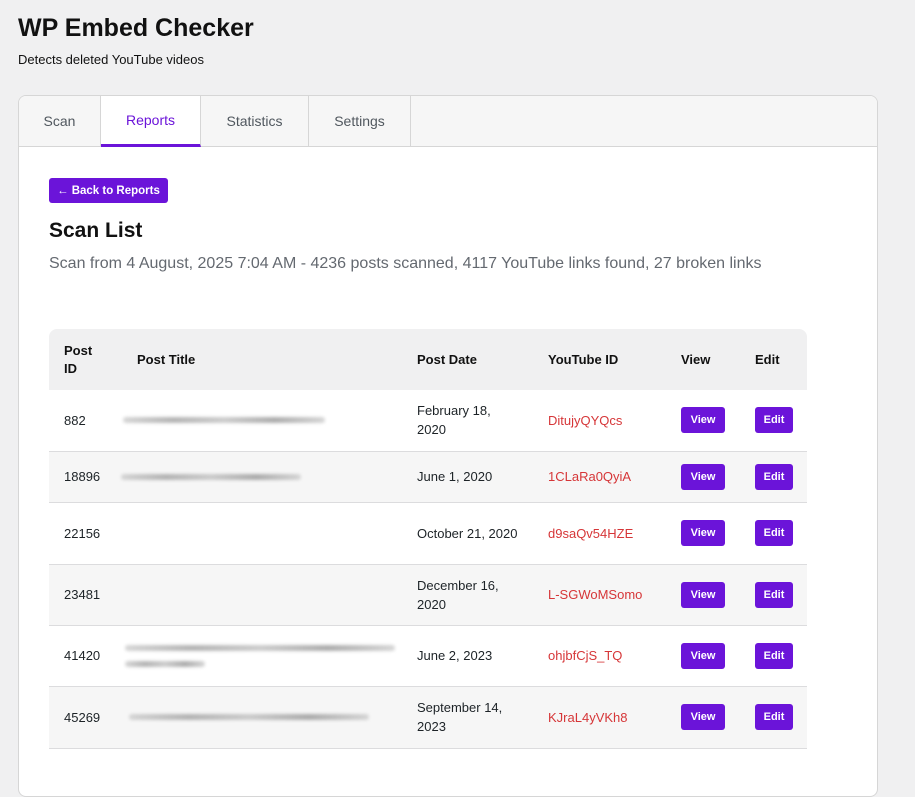  I want to click on table-row: 18896 June 1, 2020 1CLaRa0QyiA View Edit, so click(428, 477).